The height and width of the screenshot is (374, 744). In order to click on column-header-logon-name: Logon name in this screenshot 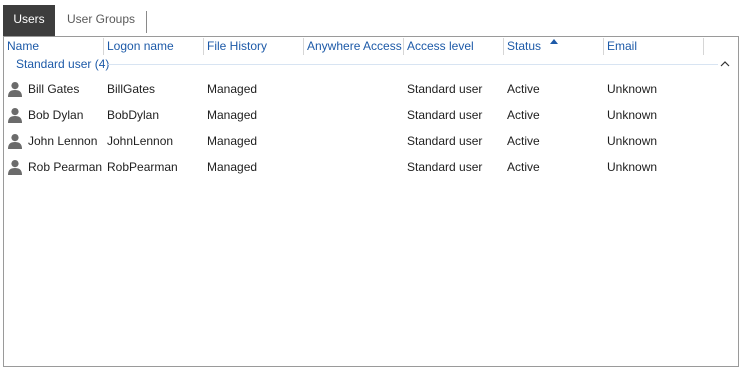, I will do `click(154, 46)`.